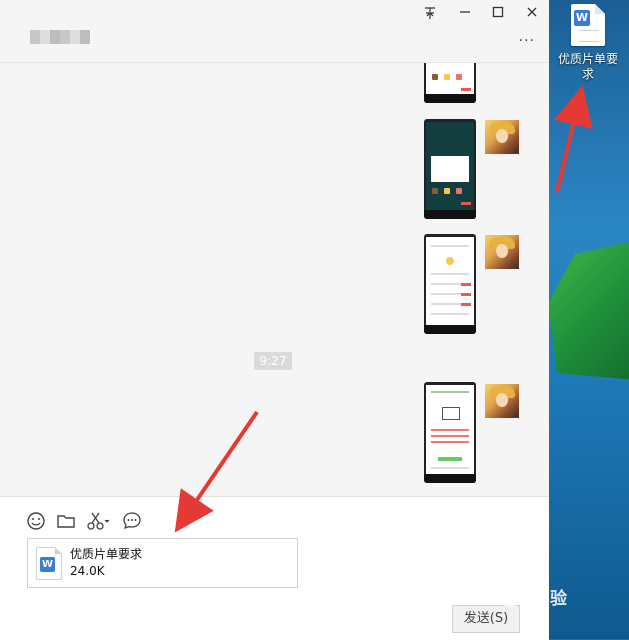 This screenshot has height=640, width=629. What do you see at coordinates (100, 522) in the screenshot?
I see `scissors-icon` at bounding box center [100, 522].